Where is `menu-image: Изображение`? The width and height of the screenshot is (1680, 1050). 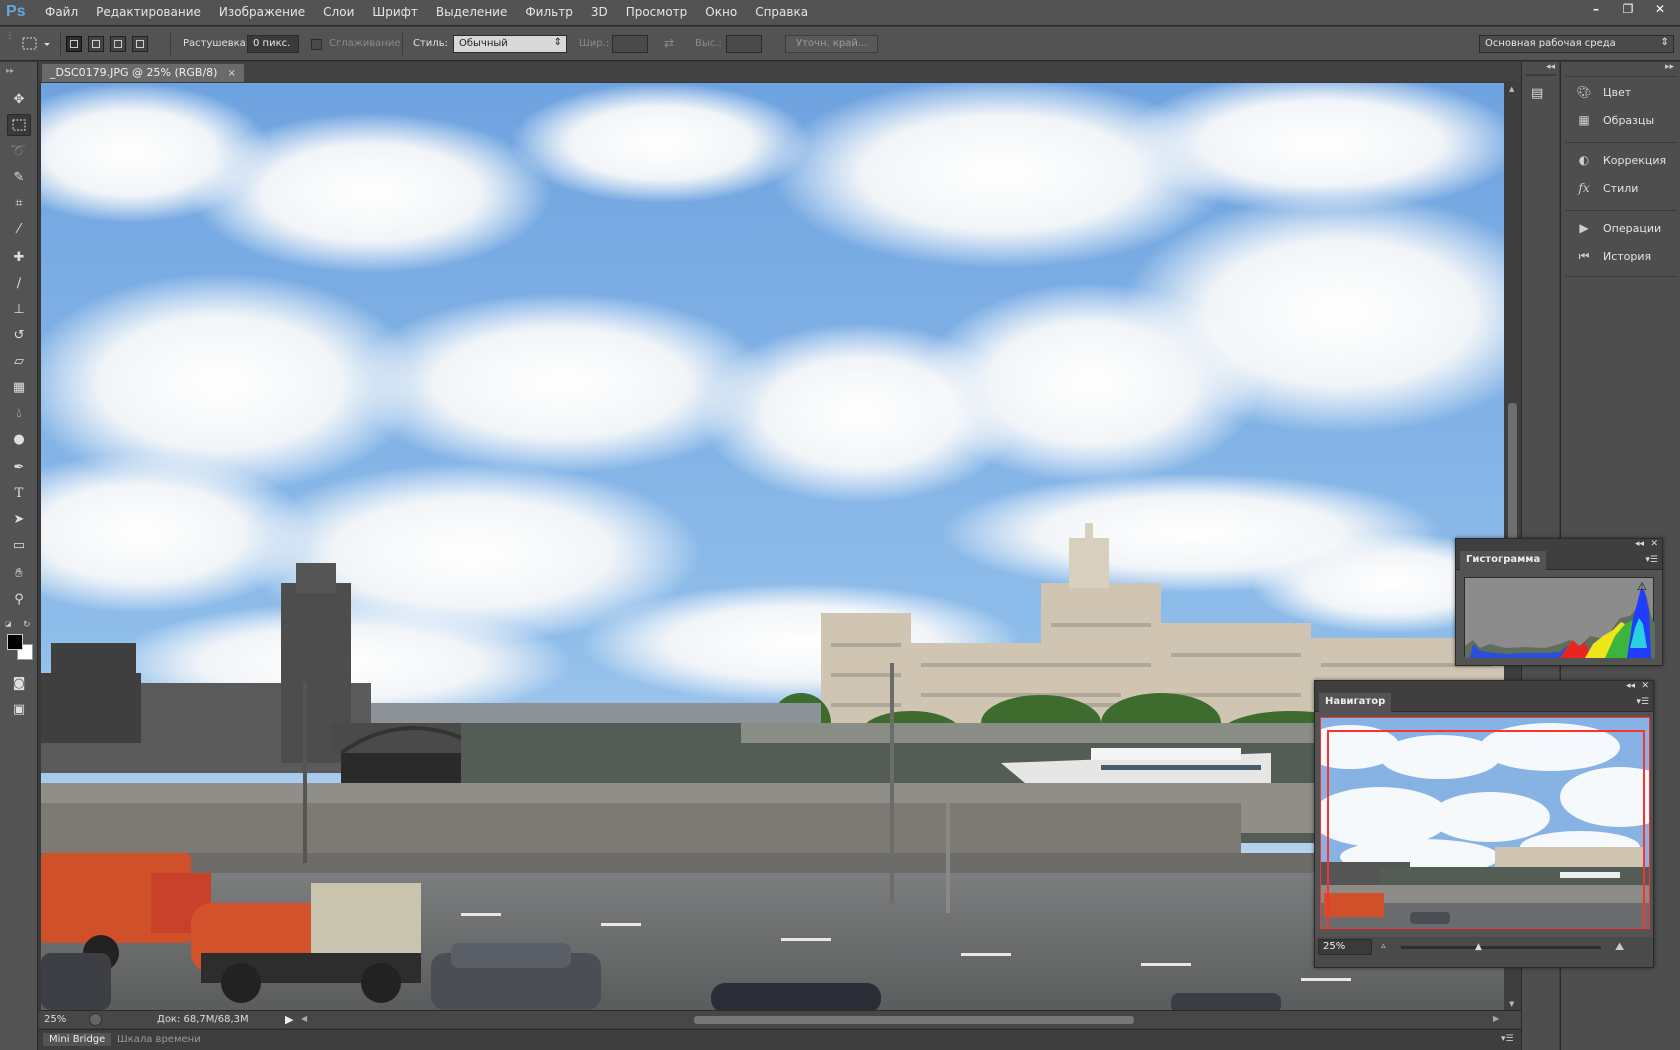
menu-image: Изображение is located at coordinates (262, 12).